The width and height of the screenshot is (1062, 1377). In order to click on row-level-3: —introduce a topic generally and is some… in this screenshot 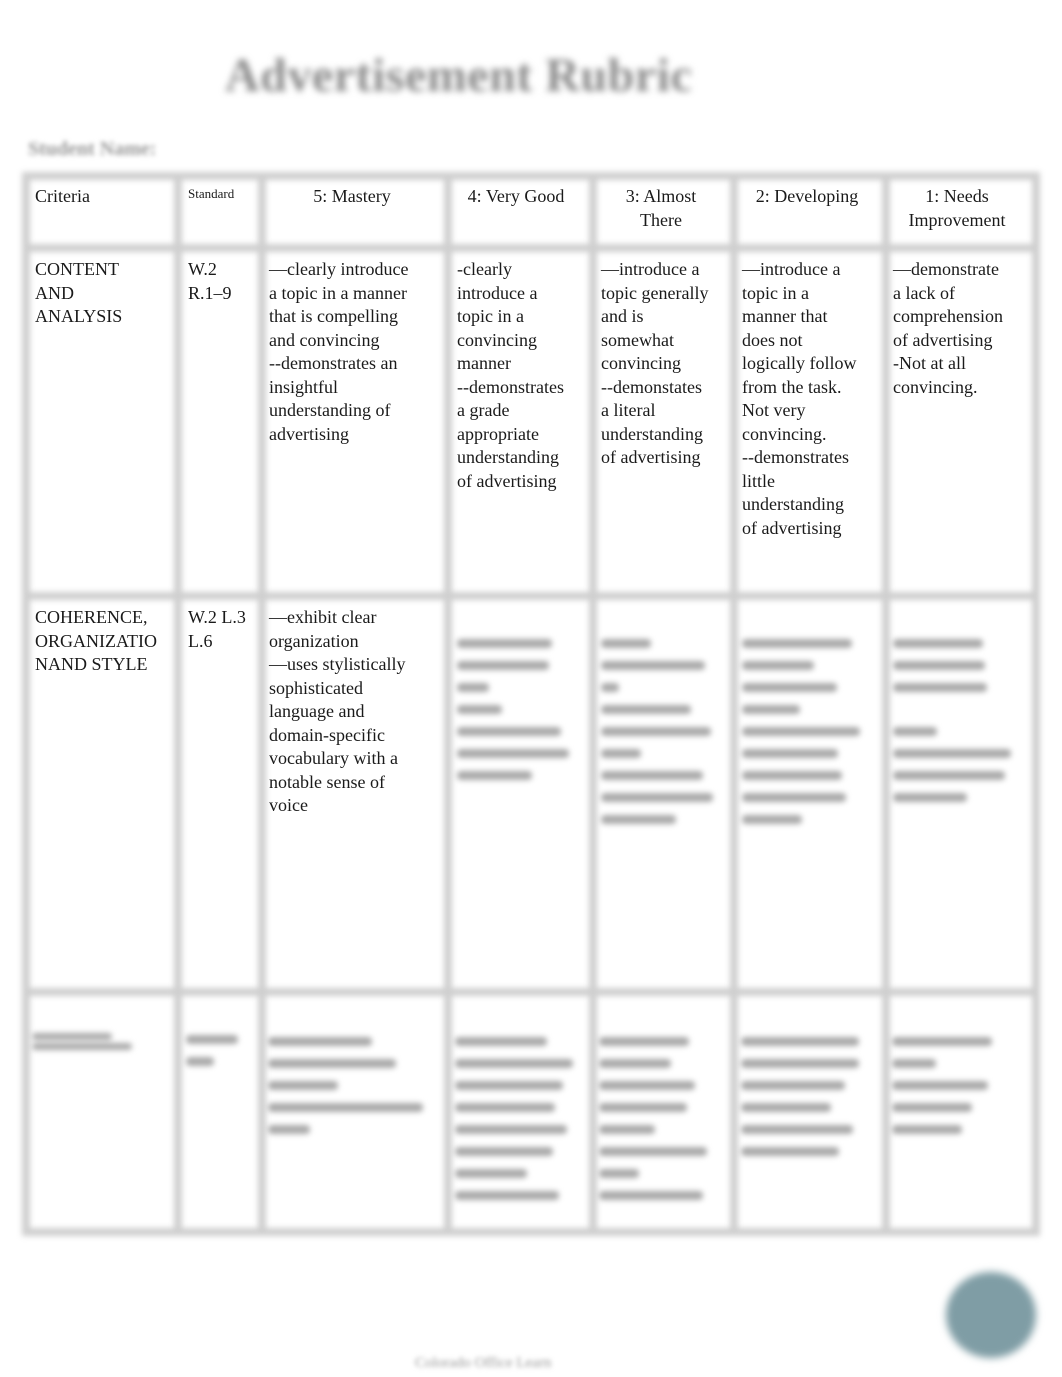, I will do `click(655, 363)`.